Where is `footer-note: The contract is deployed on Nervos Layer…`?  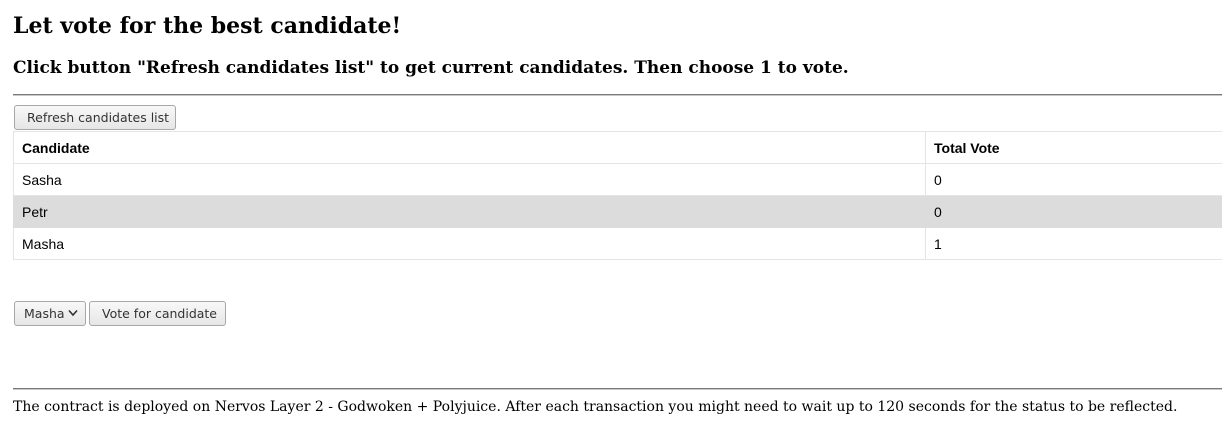 footer-note: The contract is deployed on Nervos Layer… is located at coordinates (595, 407).